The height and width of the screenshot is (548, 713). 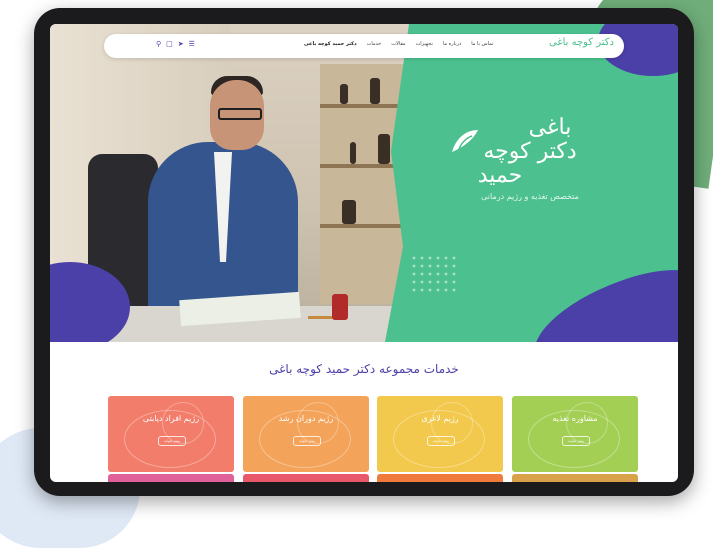 I want to click on service-card-consultation: مشاوره تغذیه بیشتر بخوانید, so click(x=575, y=434).